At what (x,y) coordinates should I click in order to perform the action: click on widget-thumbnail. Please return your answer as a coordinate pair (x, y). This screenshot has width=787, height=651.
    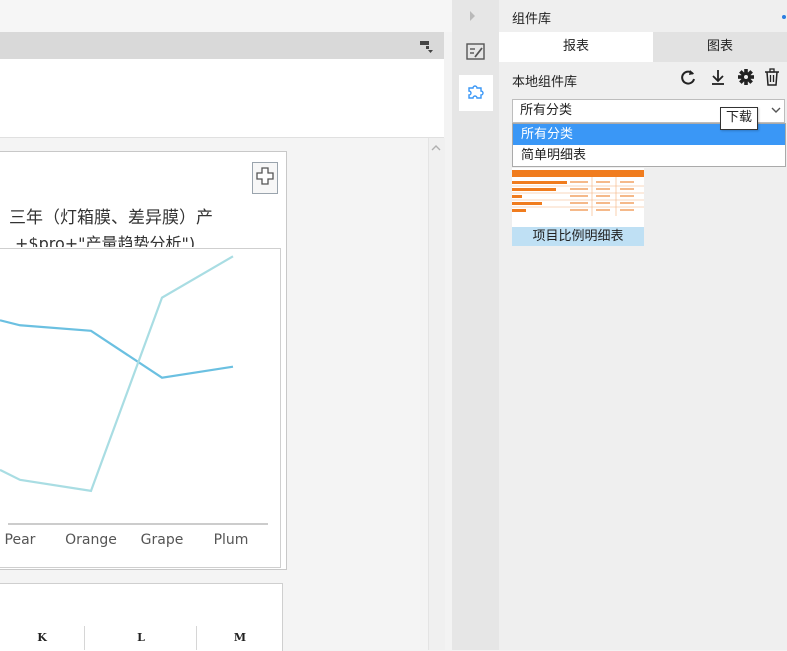
    Looking at the image, I should click on (578, 197).